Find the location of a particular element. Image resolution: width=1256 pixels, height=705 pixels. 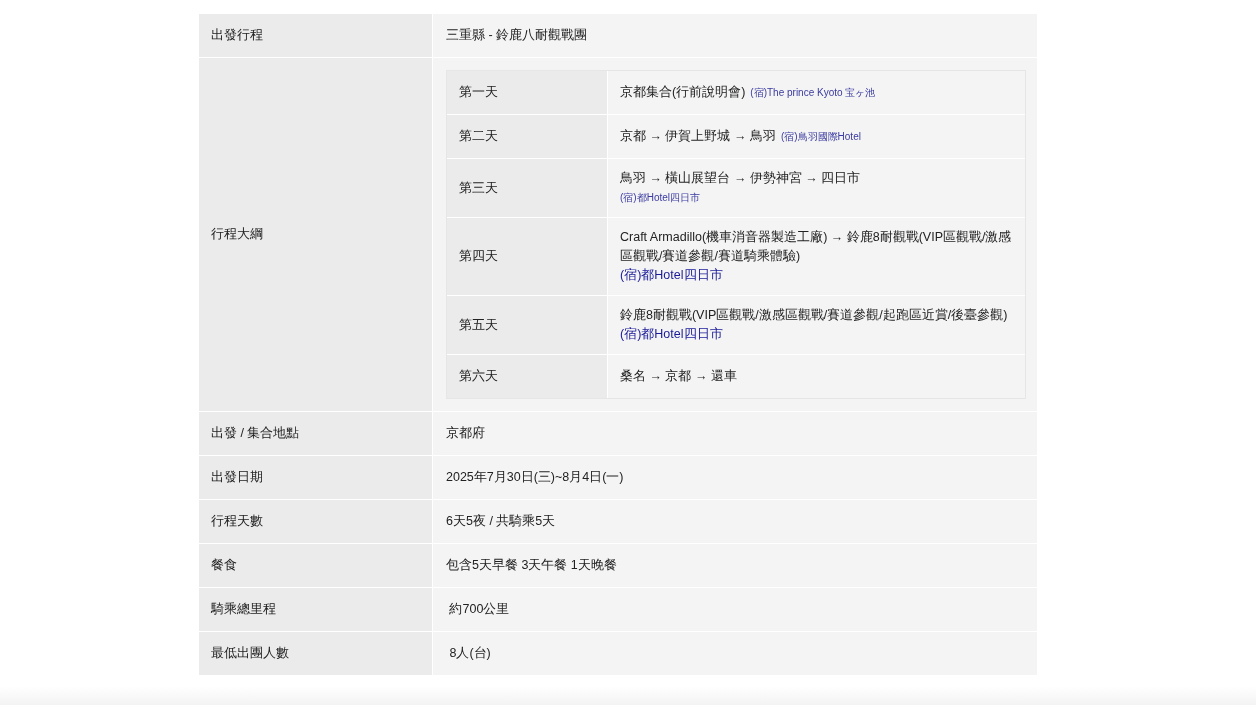

row-value: 包含5天早餐 3天午餐 1天晚餐 is located at coordinates (735, 565).